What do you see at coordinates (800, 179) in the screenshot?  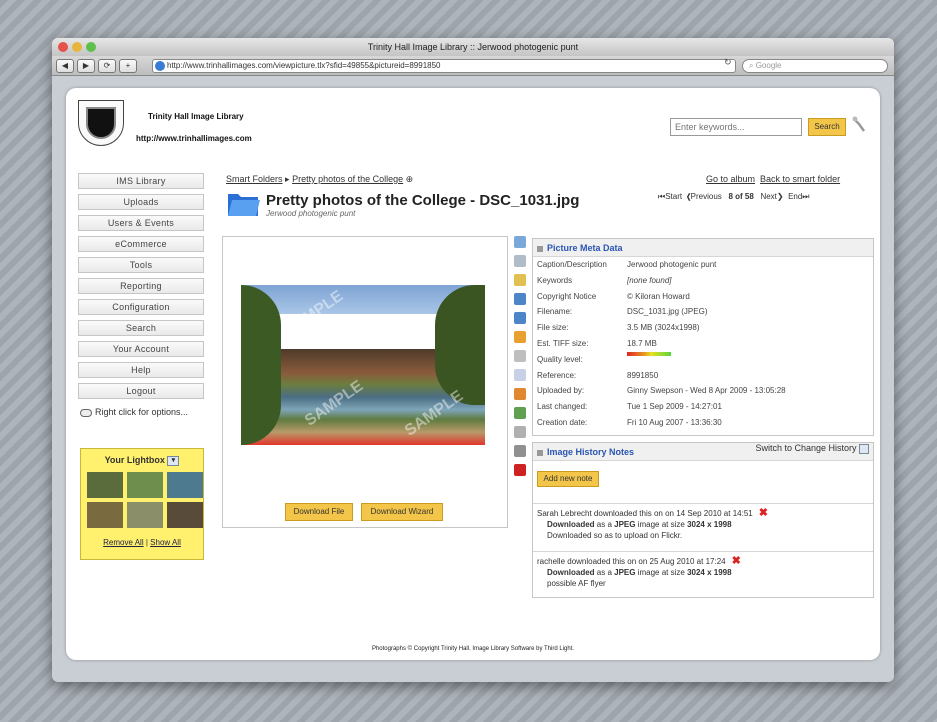 I see `back-to-smart-folder-link: Back to smart folder` at bounding box center [800, 179].